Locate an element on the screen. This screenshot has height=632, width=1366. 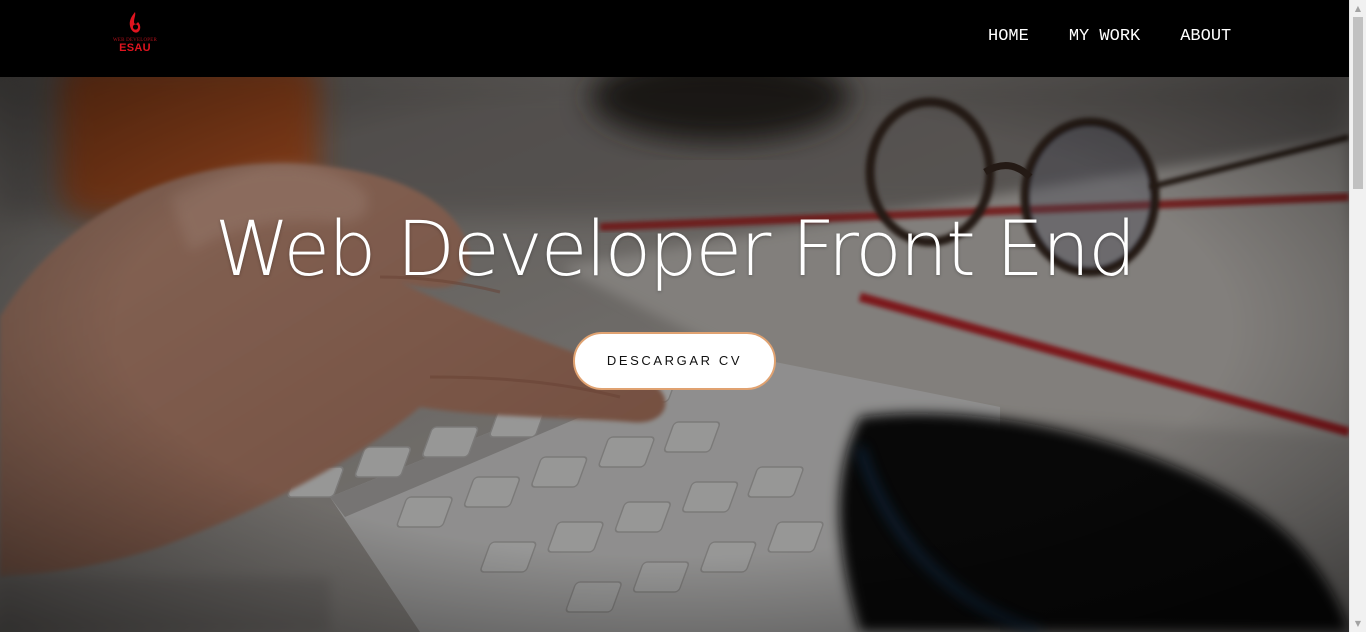
brand-name: ESAU is located at coordinates (135, 48).